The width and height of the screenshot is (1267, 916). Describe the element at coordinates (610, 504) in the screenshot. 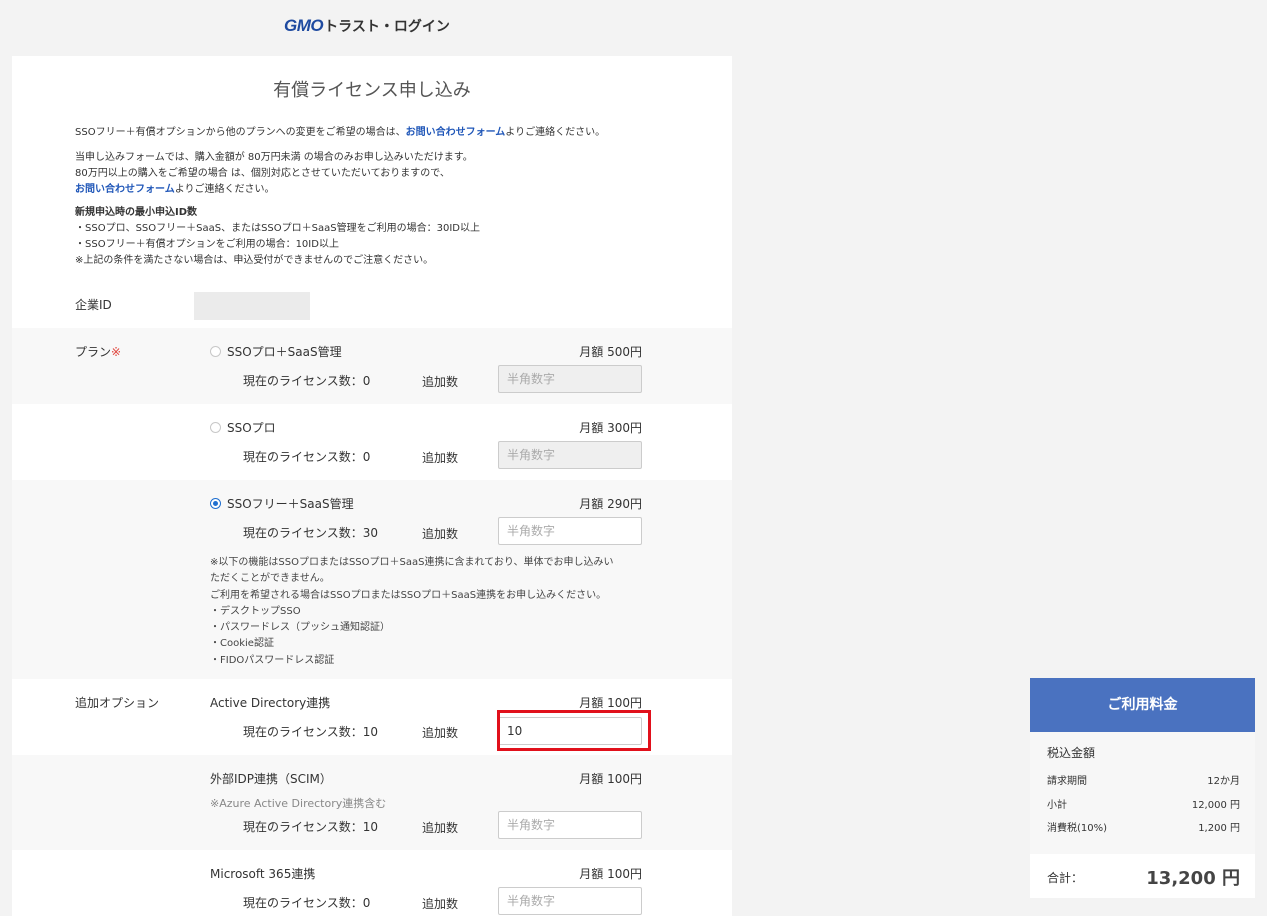

I see `plan-price: 月額 290円` at that location.